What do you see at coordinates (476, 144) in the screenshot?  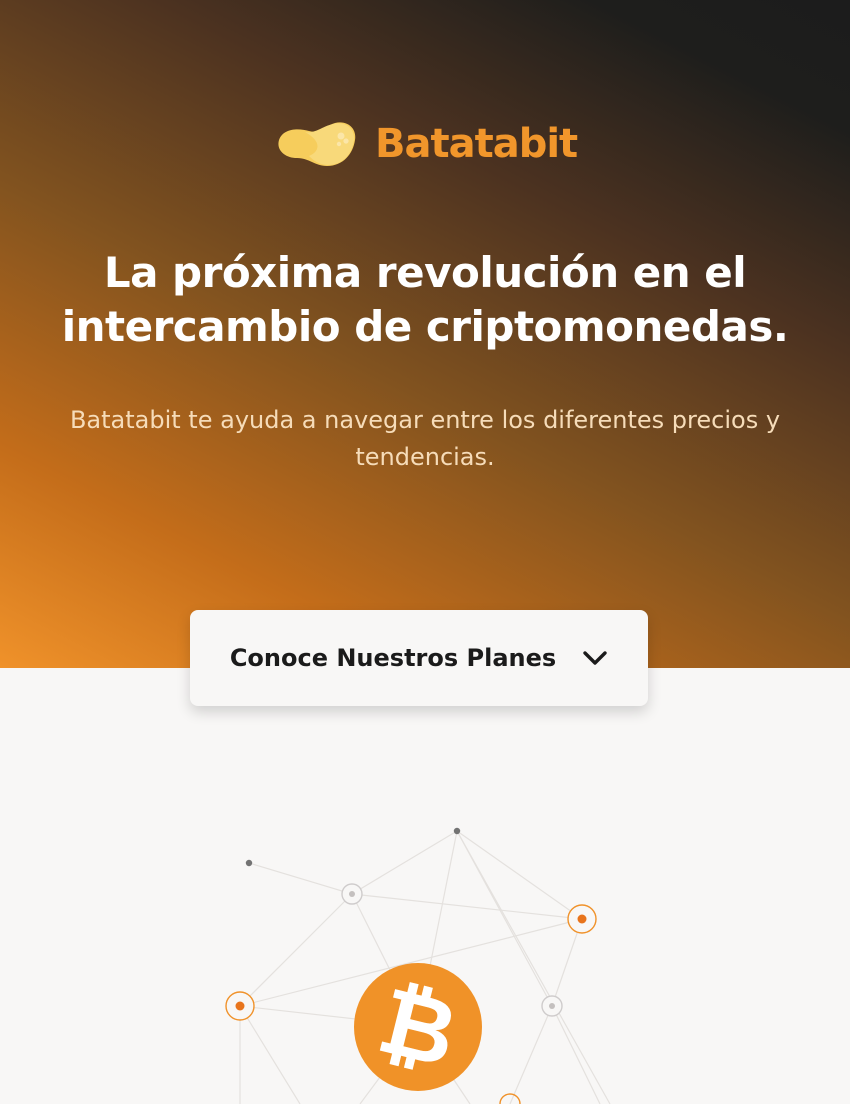 I see `brand-name: Batatabit` at bounding box center [476, 144].